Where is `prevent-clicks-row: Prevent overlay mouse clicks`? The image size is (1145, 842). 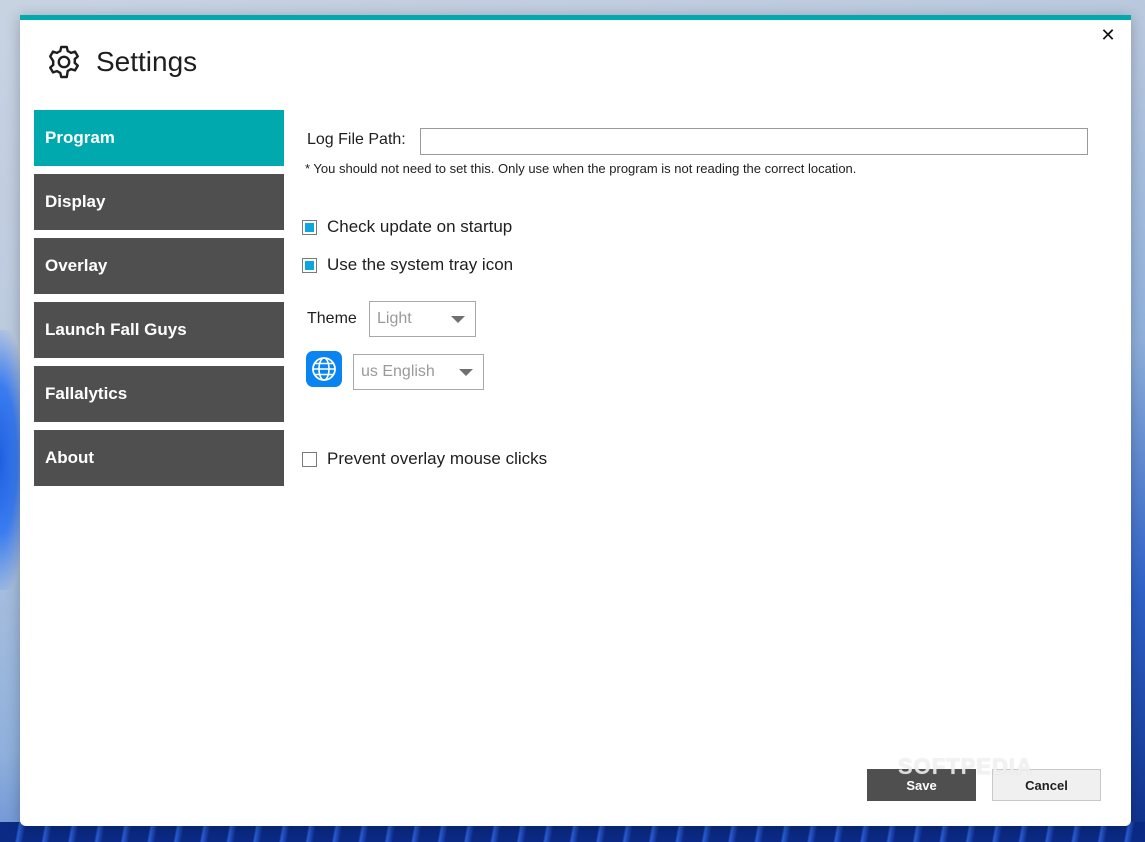 prevent-clicks-row: Prevent overlay mouse clicks is located at coordinates (424, 459).